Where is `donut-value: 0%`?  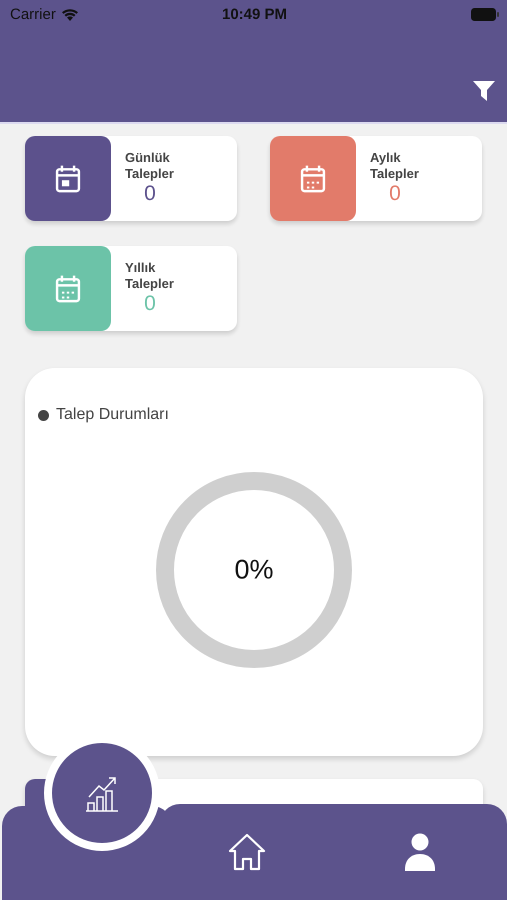
donut-value: 0% is located at coordinates (254, 570).